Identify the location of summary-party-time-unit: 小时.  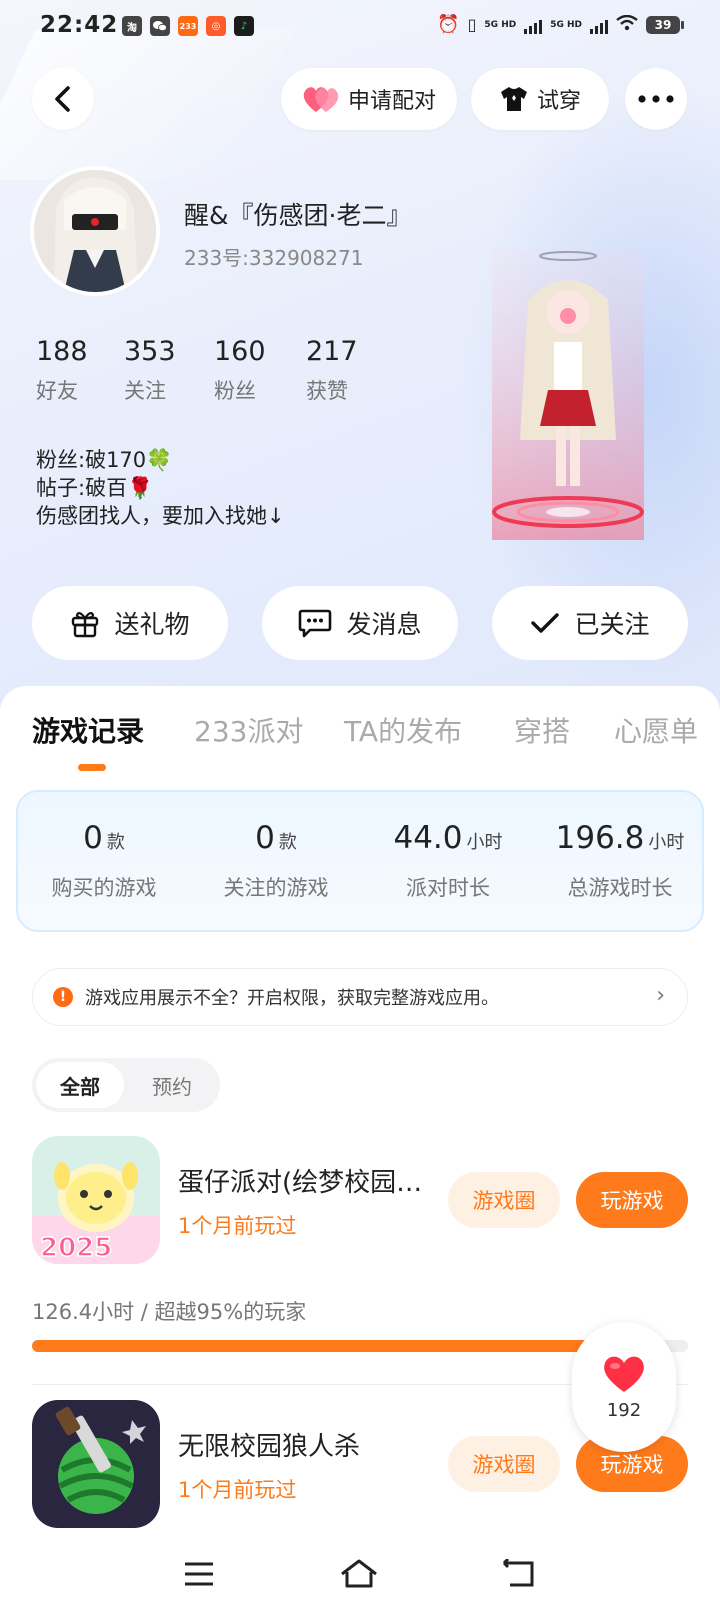
(484, 842).